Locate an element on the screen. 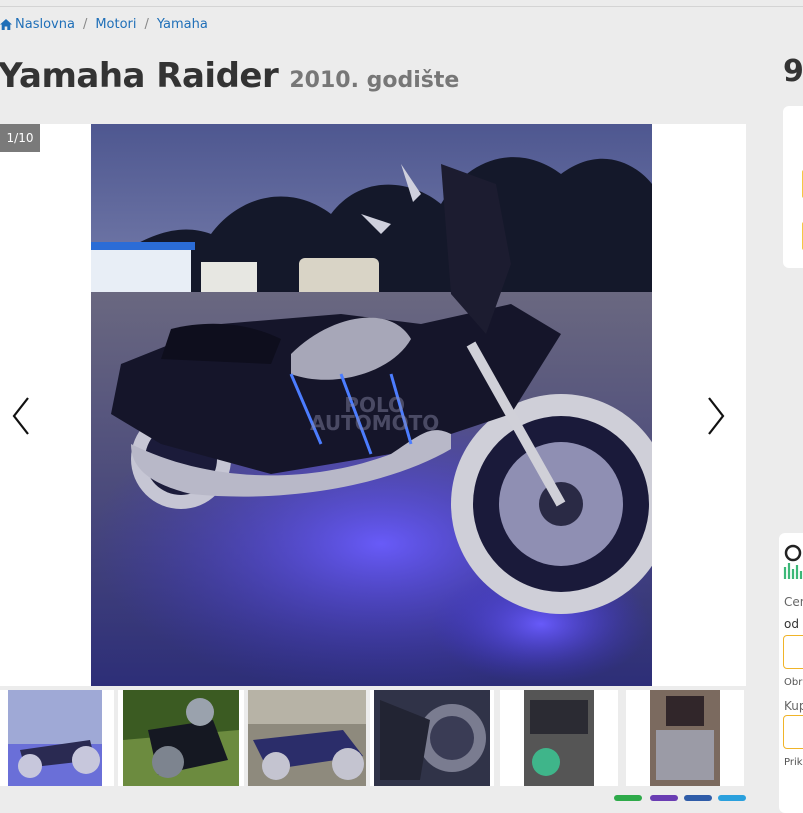 The width and height of the screenshot is (803, 813). seller-card is located at coordinates (793, 187).